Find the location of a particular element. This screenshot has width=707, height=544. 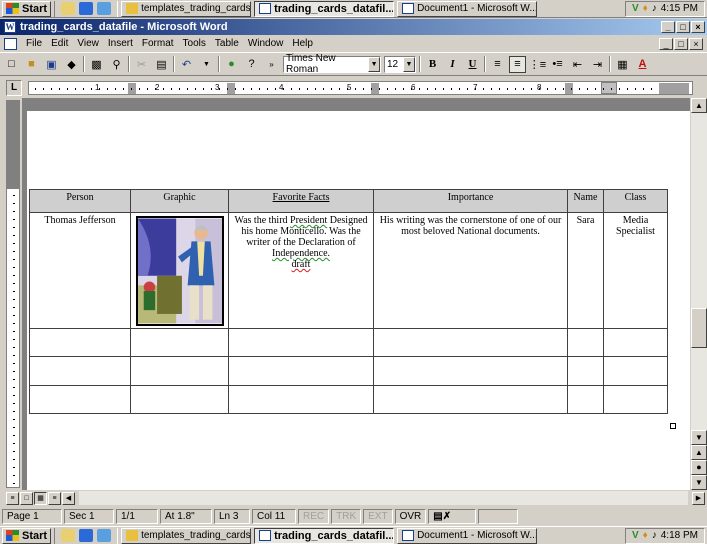

menu-file: File is located at coordinates (34, 43).